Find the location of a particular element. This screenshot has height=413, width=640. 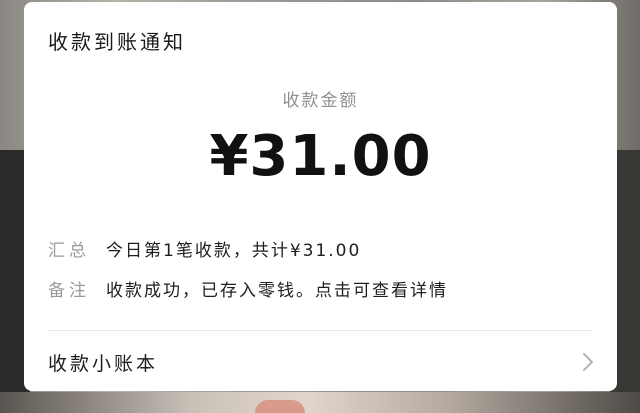

remark-key: 备注 is located at coordinates (69, 291).